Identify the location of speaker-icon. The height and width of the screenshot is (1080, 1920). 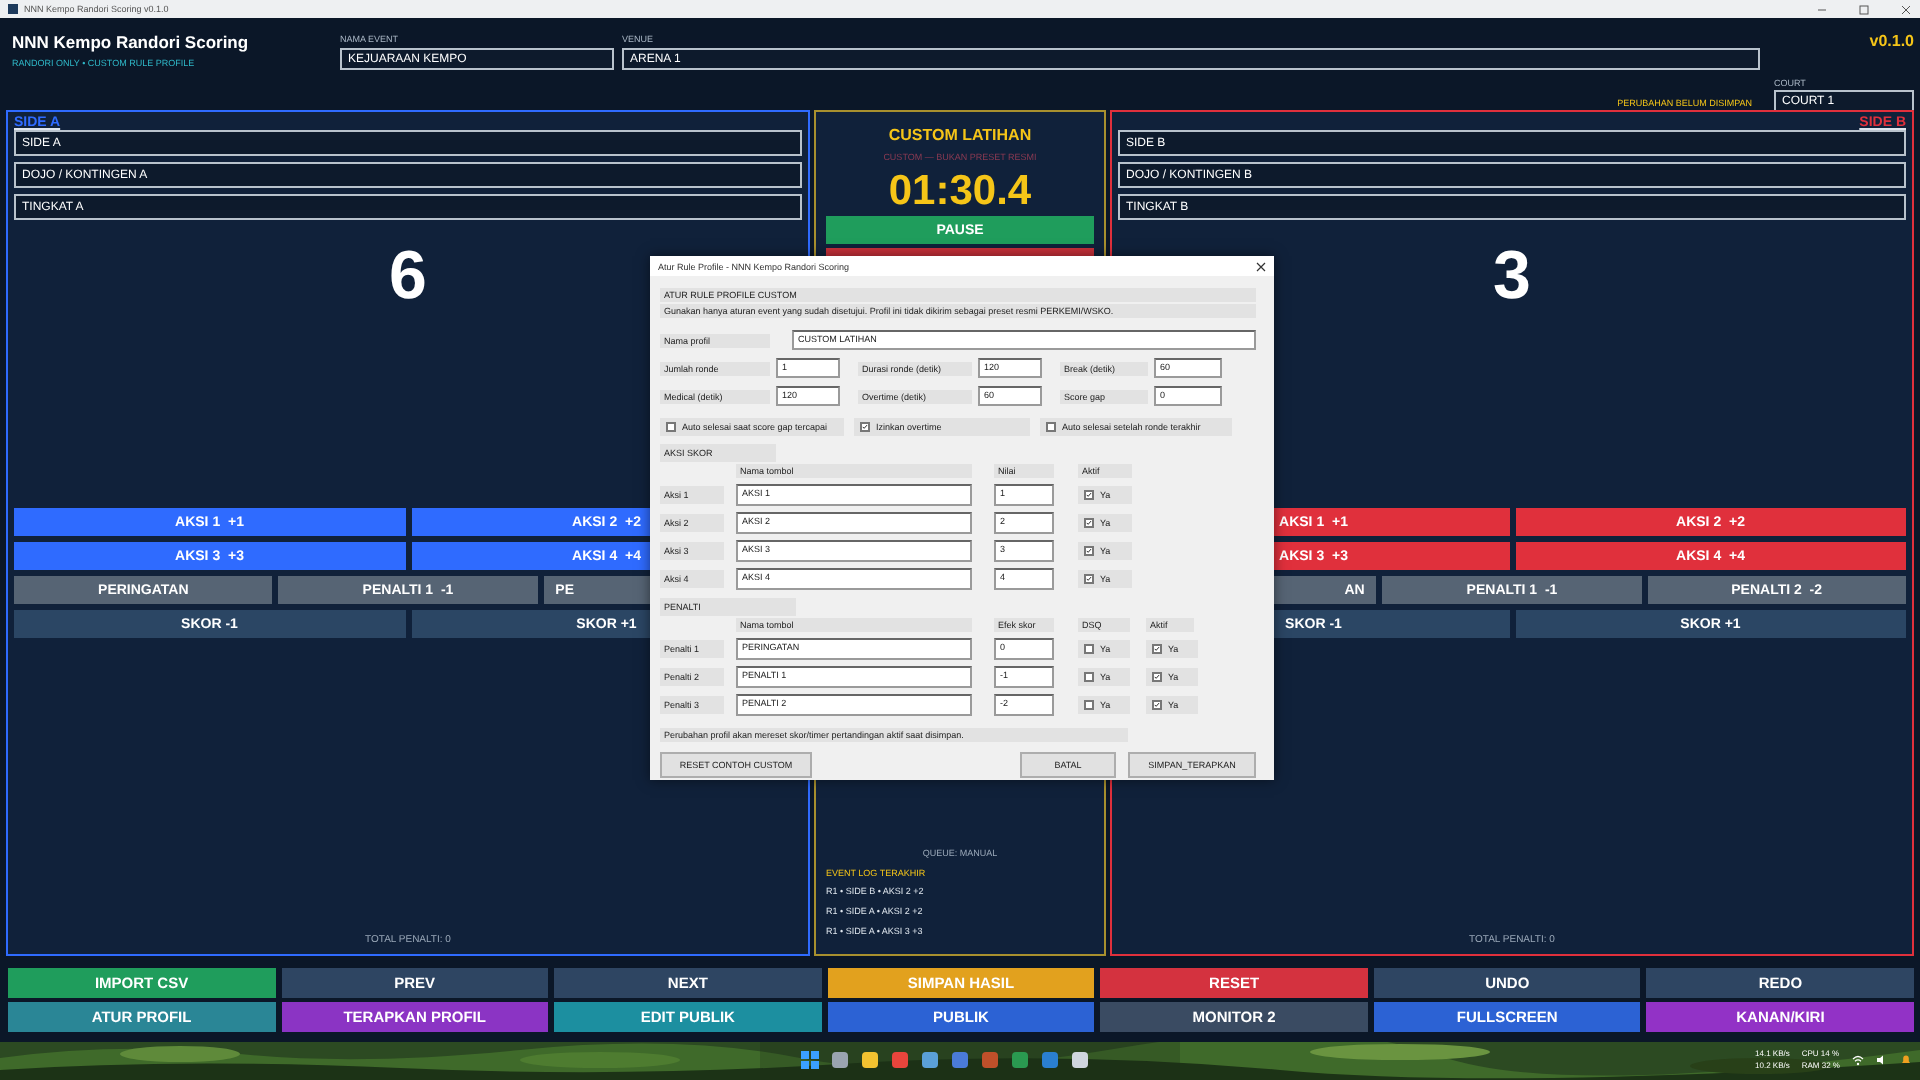
(1882, 1059).